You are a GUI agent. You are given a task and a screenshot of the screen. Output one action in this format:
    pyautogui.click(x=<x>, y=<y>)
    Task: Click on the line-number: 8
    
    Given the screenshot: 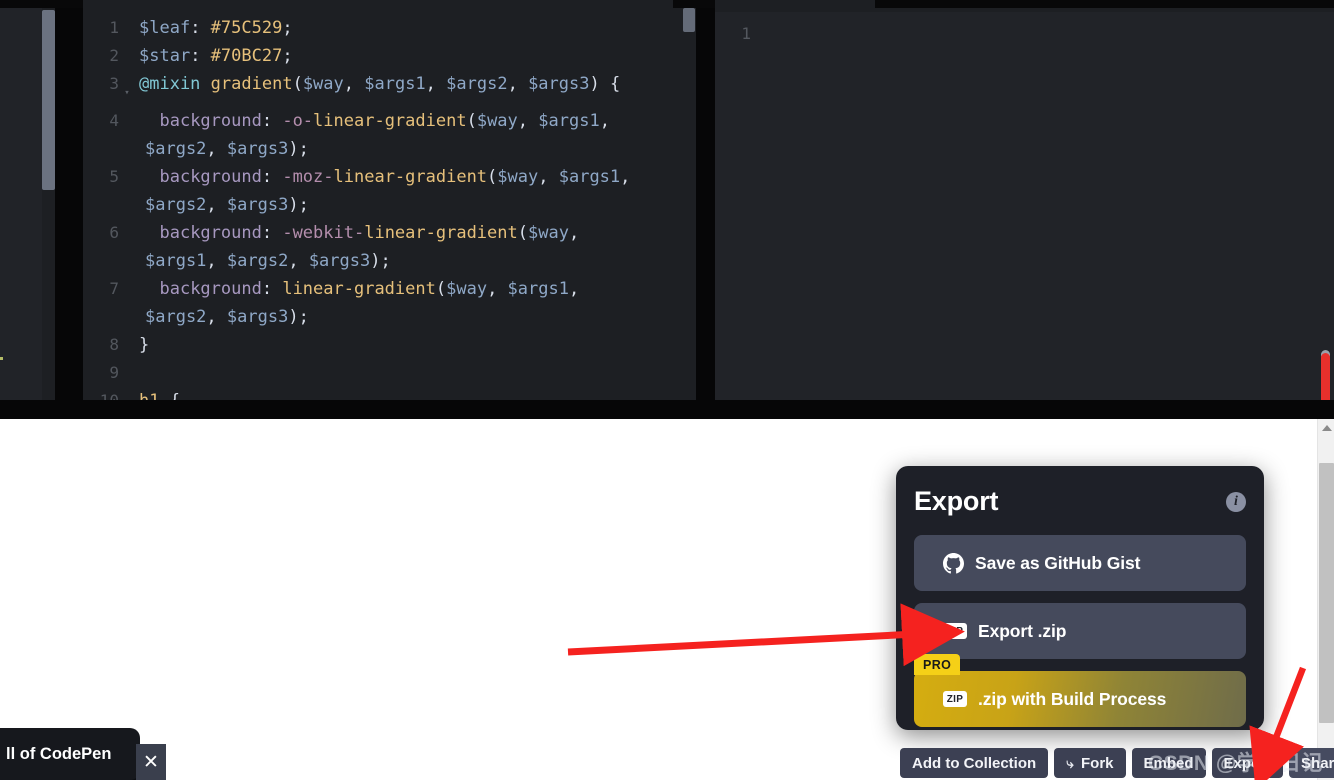 What is the action you would take?
    pyautogui.click(x=114, y=344)
    